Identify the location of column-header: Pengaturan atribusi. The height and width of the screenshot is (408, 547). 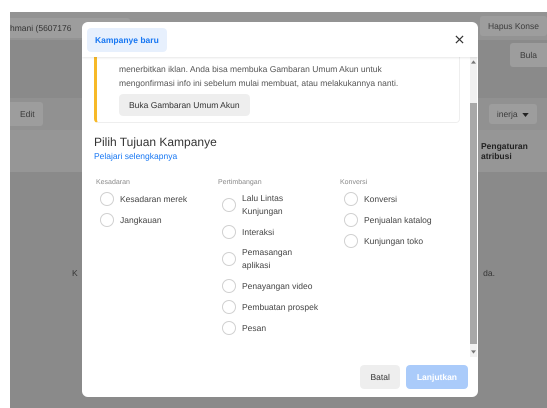
(505, 151).